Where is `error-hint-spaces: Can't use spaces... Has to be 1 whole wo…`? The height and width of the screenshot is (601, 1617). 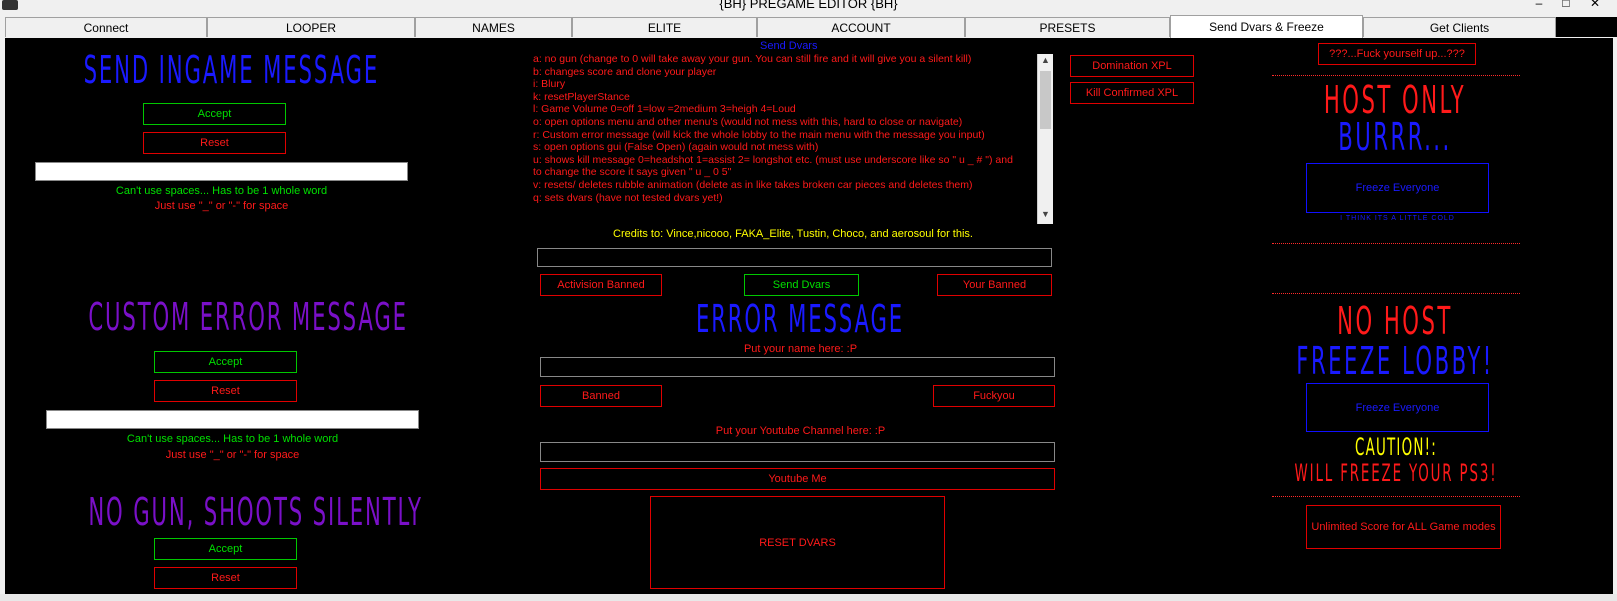
error-hint-spaces: Can't use spaces... Has to be 1 whole wo… is located at coordinates (232, 439).